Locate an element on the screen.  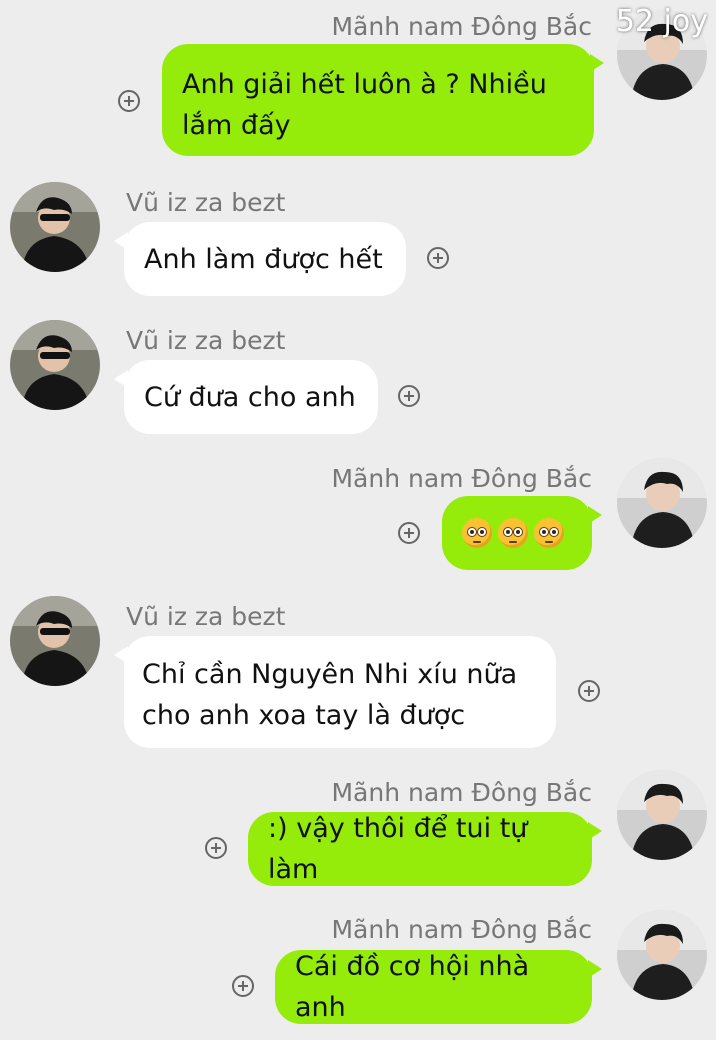
message-bubble: Cái đồ cơ hội nhà anh is located at coordinates (438, 987).